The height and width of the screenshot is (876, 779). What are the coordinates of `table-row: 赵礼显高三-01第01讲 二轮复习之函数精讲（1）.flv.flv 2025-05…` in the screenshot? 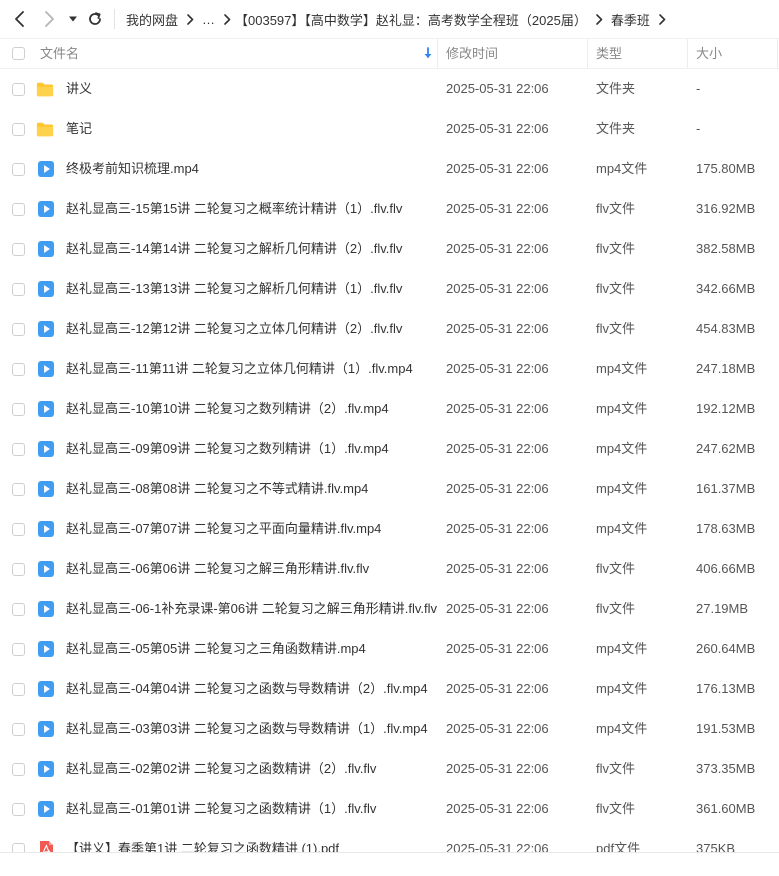 It's located at (389, 809).